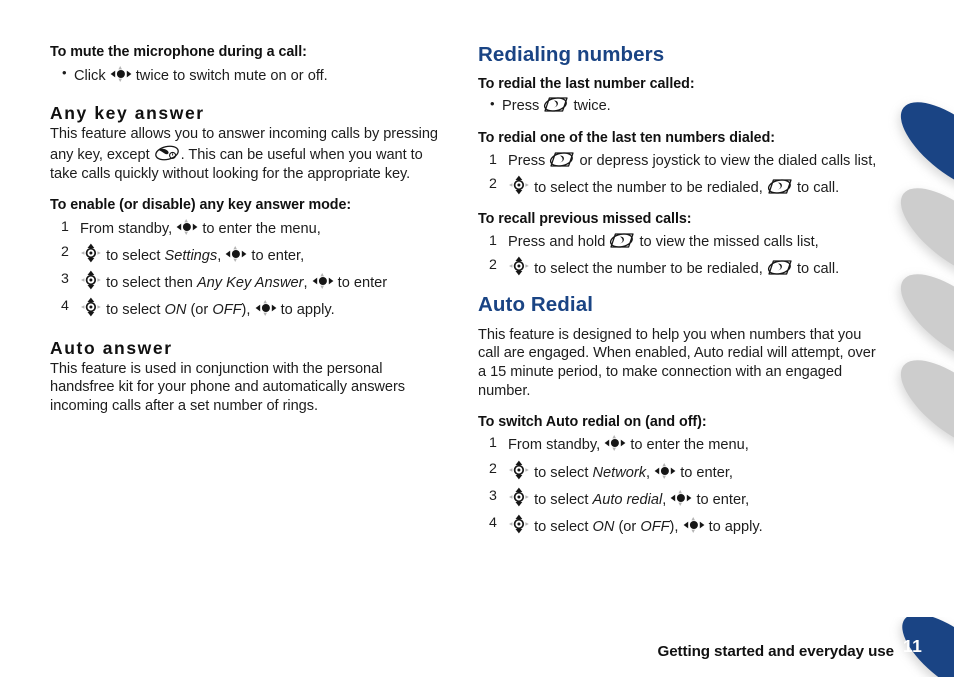 This screenshot has width=954, height=677. I want to click on step-text: to enter, so click(362, 282).